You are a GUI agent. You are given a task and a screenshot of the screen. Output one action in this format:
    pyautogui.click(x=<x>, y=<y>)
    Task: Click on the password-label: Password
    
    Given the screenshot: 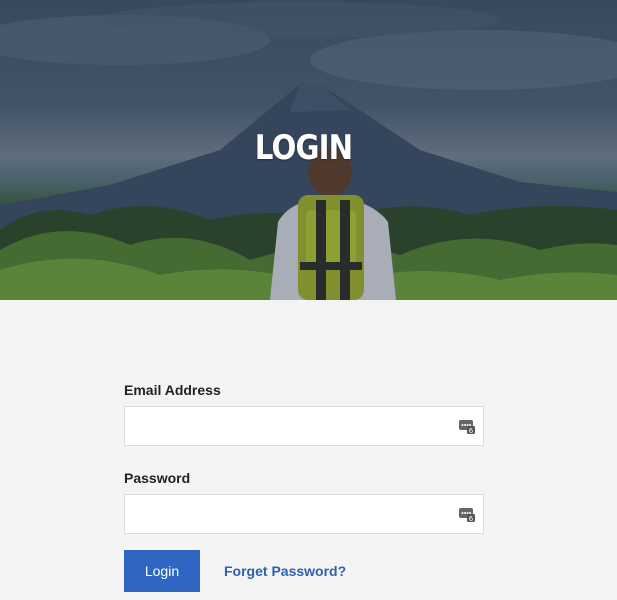 What is the action you would take?
    pyautogui.click(x=157, y=478)
    